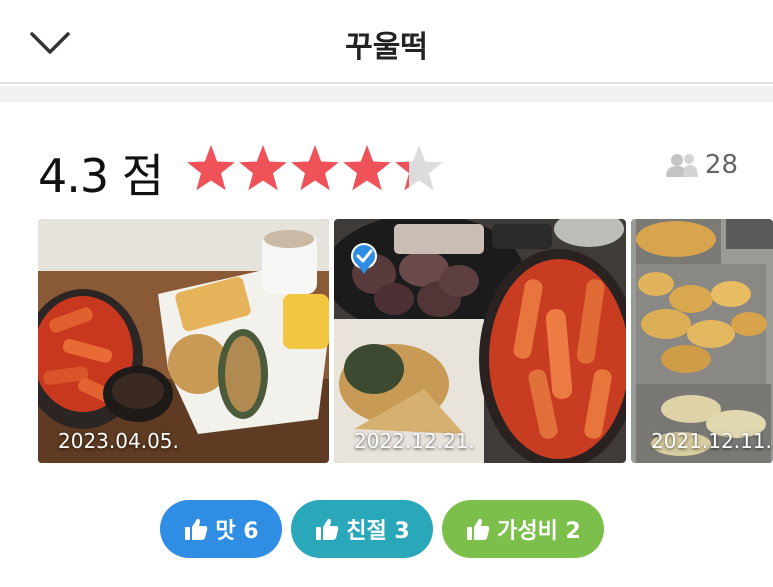  What do you see at coordinates (414, 441) in the screenshot?
I see `photo-date: 2022.12.21.` at bounding box center [414, 441].